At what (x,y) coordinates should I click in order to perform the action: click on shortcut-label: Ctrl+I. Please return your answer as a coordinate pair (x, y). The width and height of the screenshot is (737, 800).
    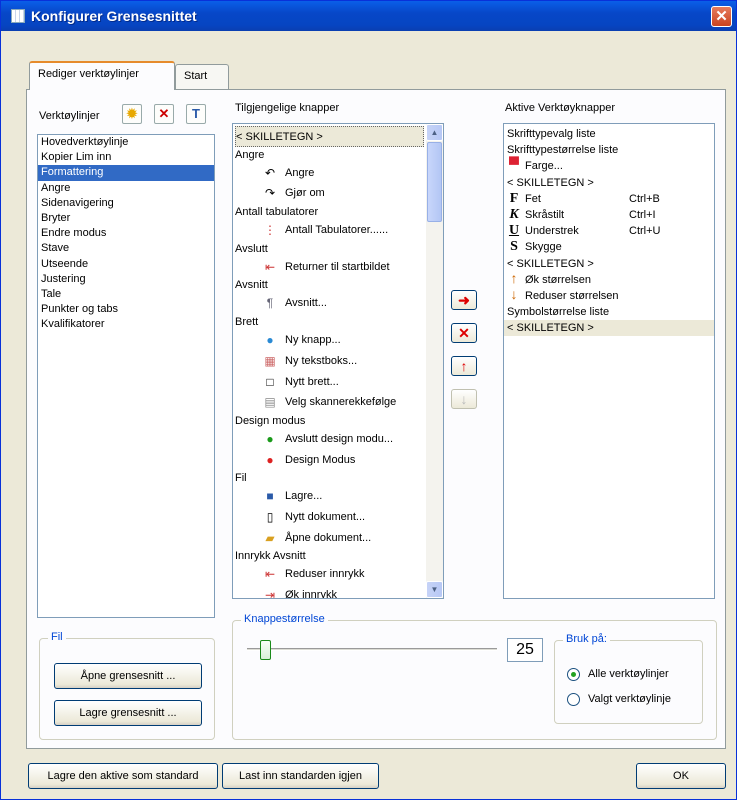
    Looking at the image, I should click on (642, 214).